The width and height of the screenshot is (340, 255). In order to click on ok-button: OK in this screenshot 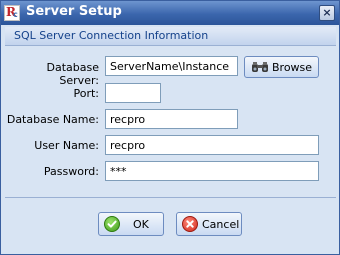, I will do `click(131, 224)`.